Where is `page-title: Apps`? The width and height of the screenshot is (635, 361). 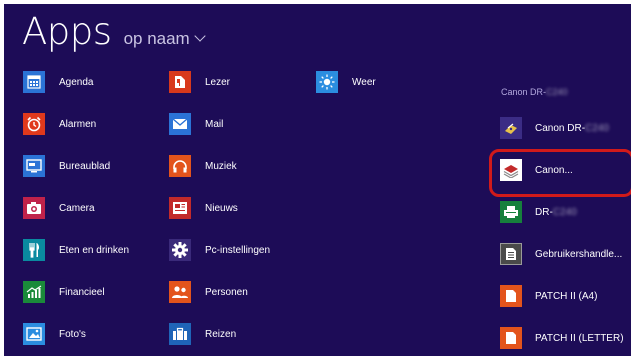 page-title: Apps is located at coordinates (67, 31).